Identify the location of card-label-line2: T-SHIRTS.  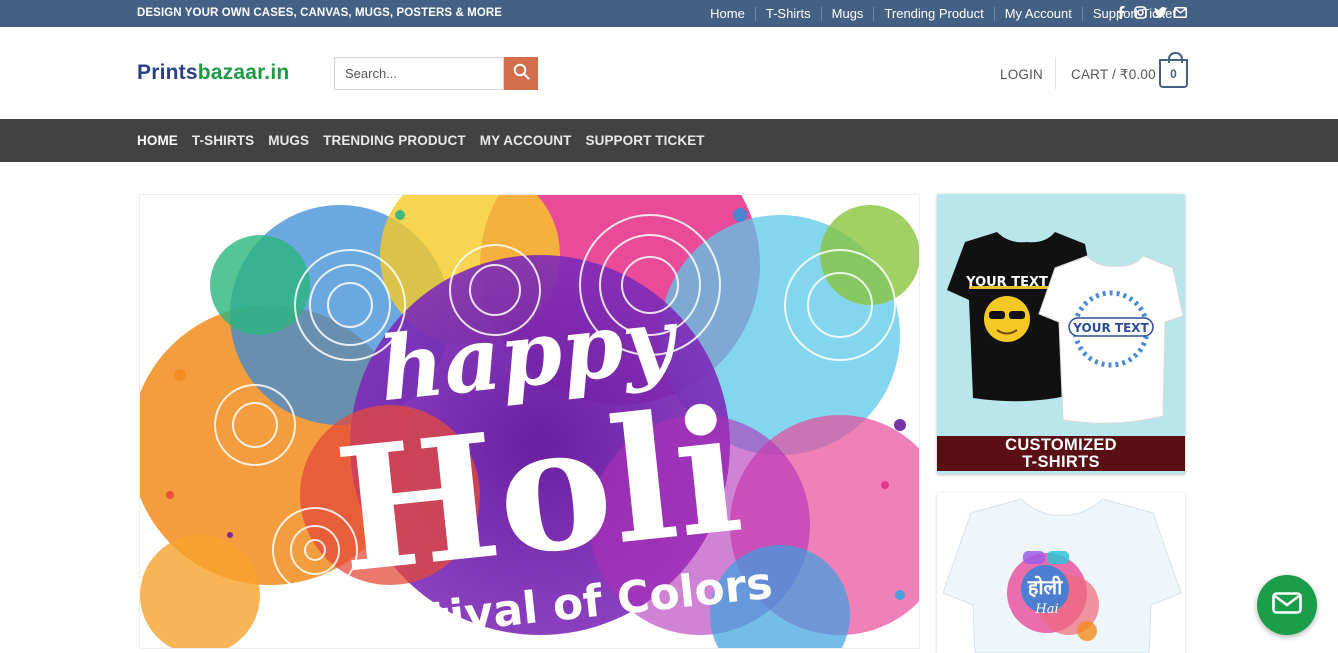
(1061, 462).